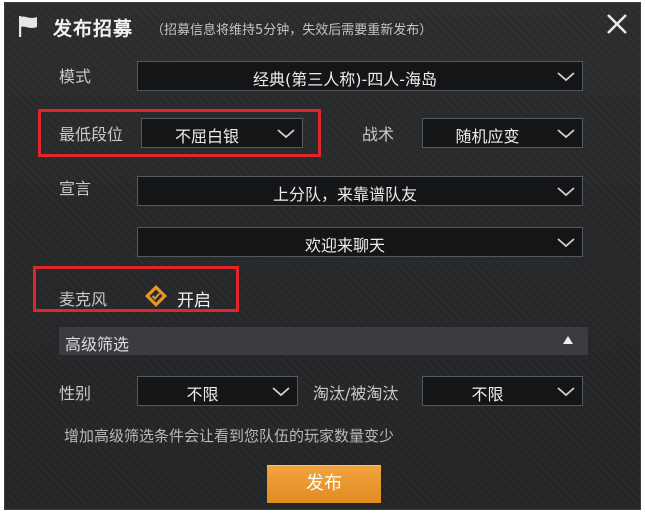 The image size is (645, 514). Describe the element at coordinates (229, 436) in the screenshot. I see `advanced-filter-hint: 增加高级筛选条件会让看到您队伍的玩家数量变少` at that location.